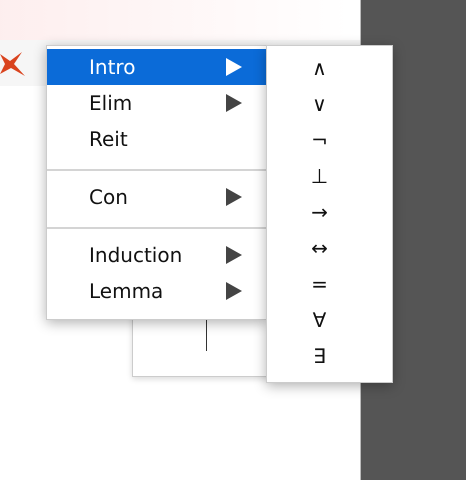 This screenshot has width=466, height=480. I want to click on submenu-item: ∀, so click(329, 320).